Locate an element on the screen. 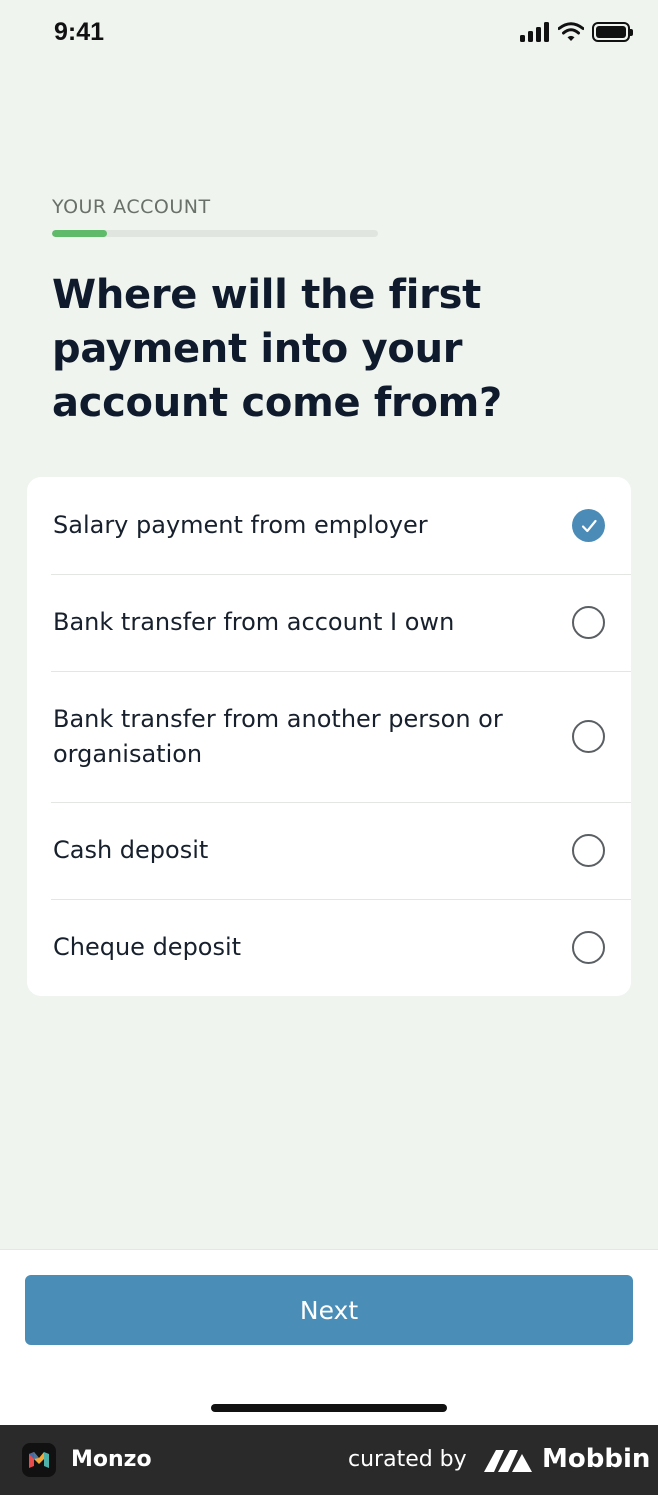 The width and height of the screenshot is (658, 1495). monzo-logo-icon is located at coordinates (39, 1460).